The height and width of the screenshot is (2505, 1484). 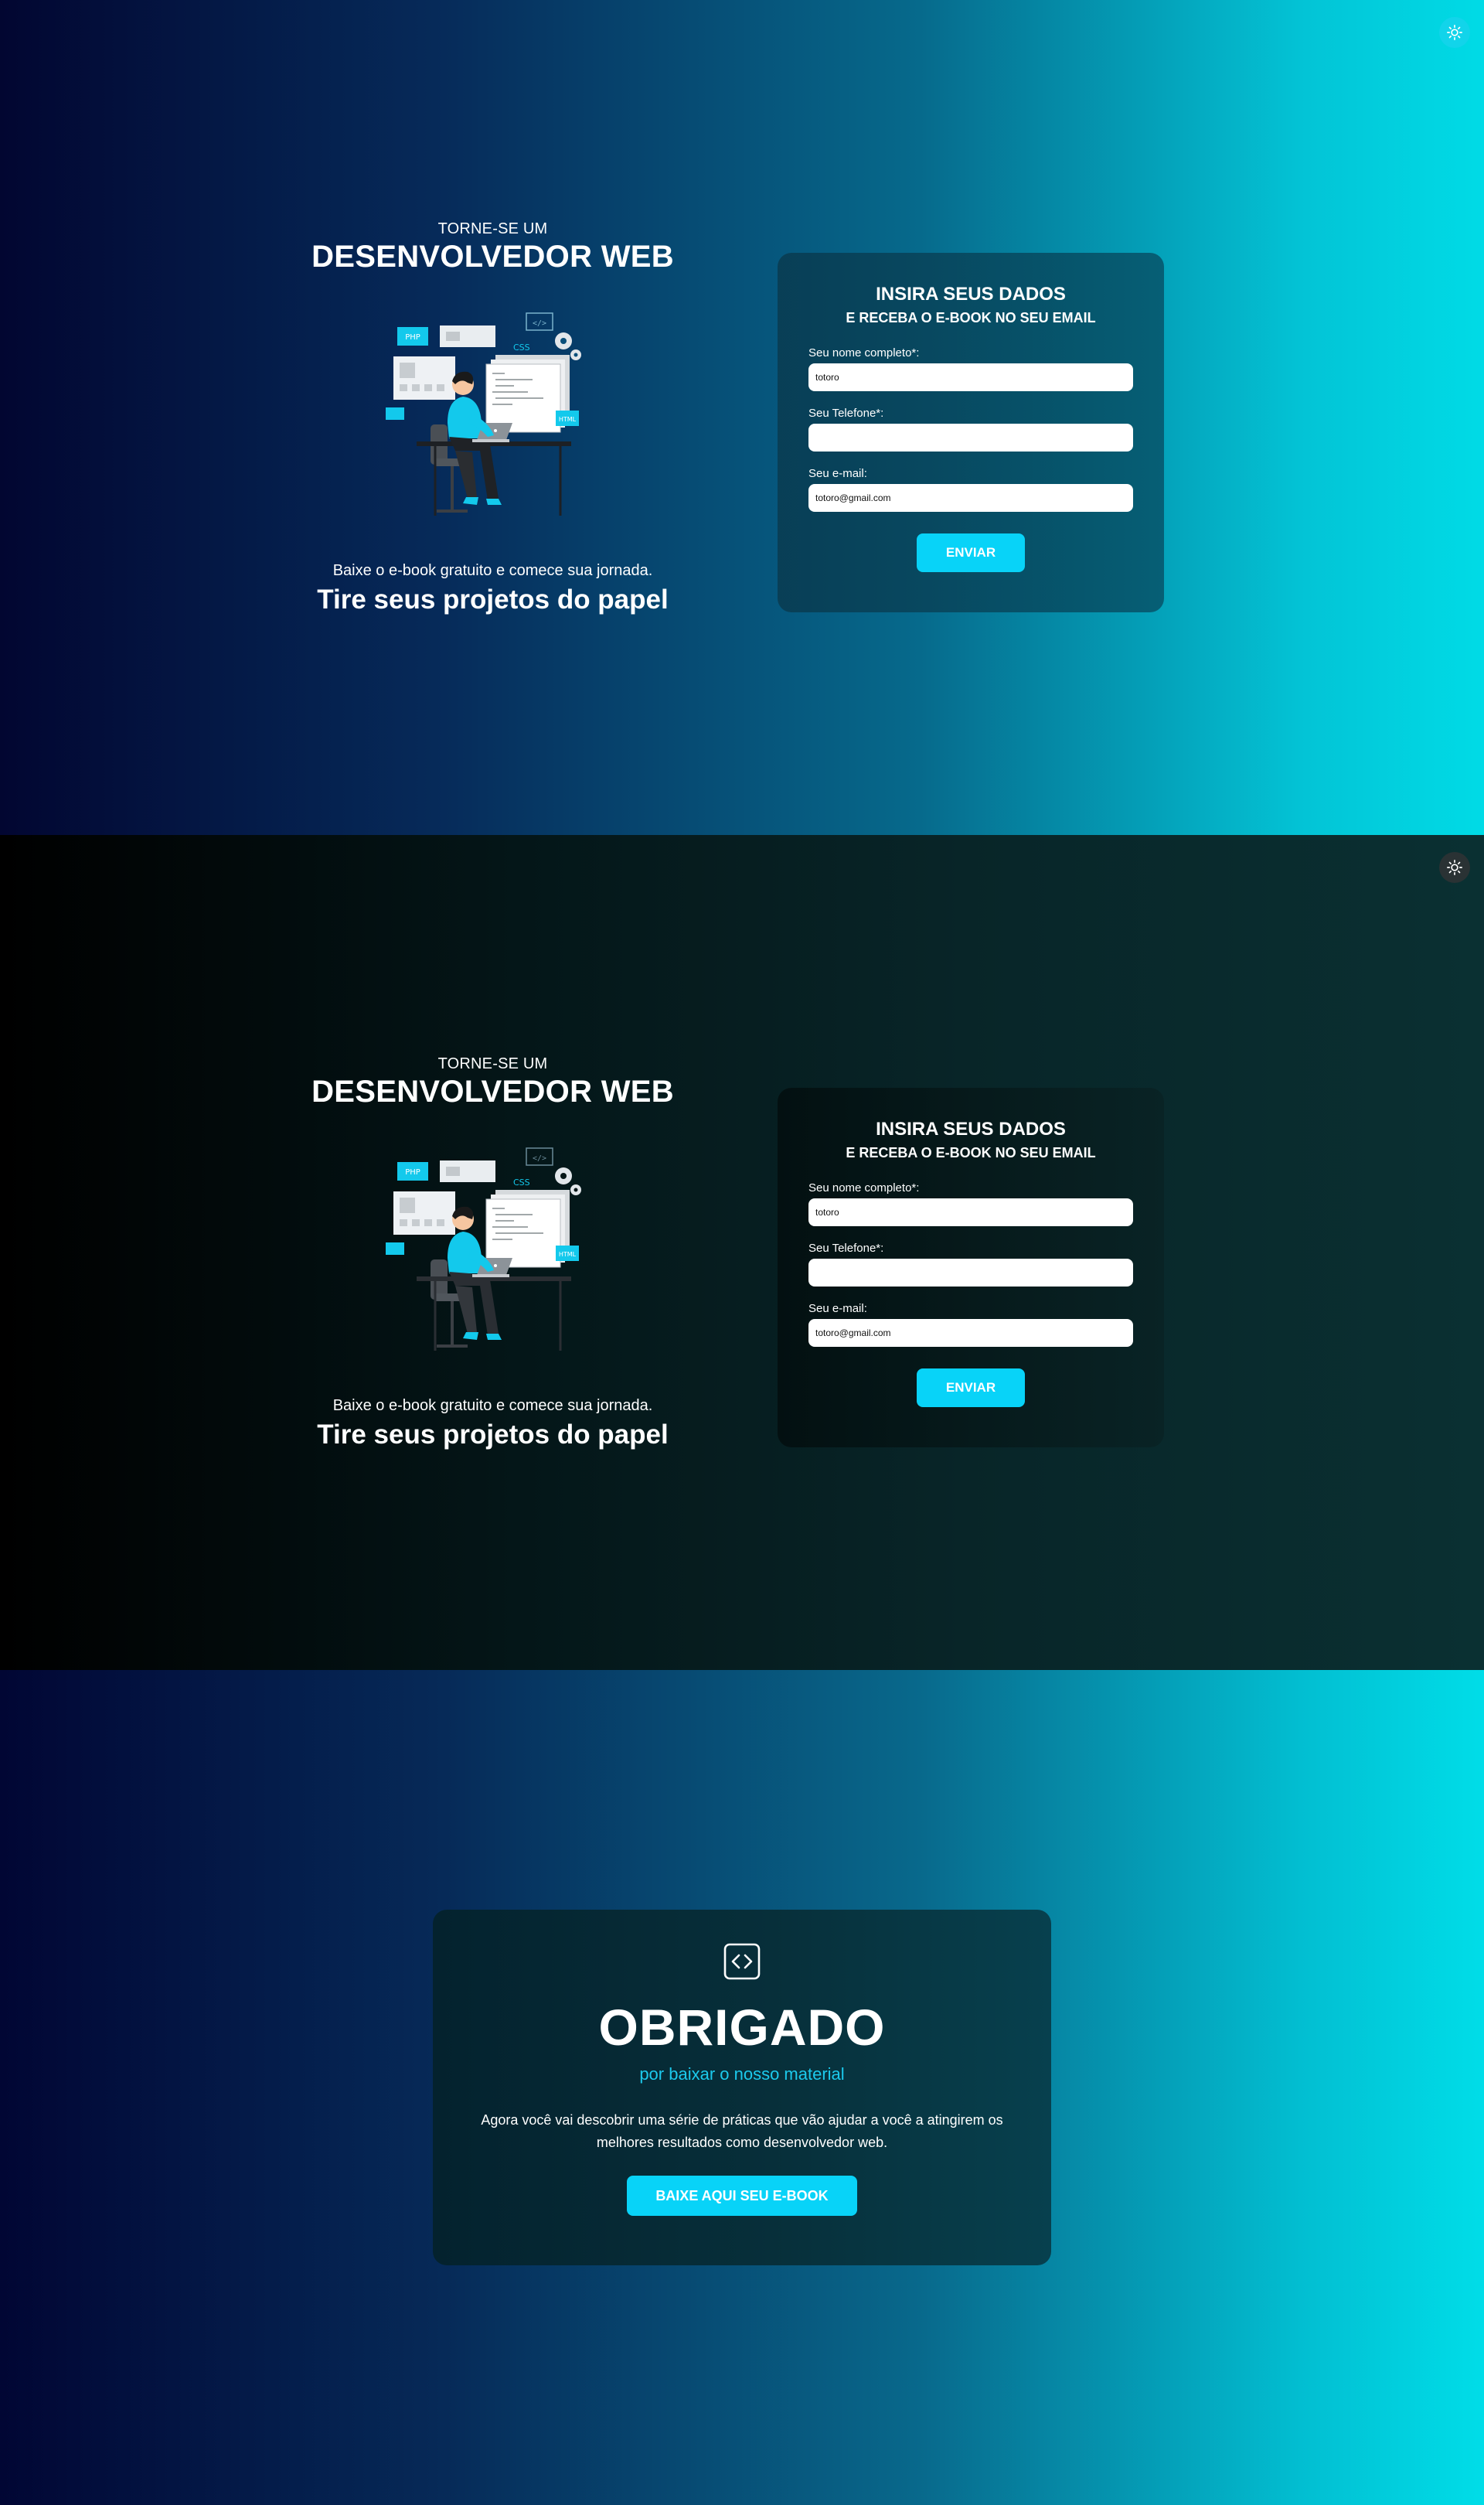 I want to click on download-ebook-button: BAIXE AQUI SEU E-BOOK, so click(x=742, y=2196).